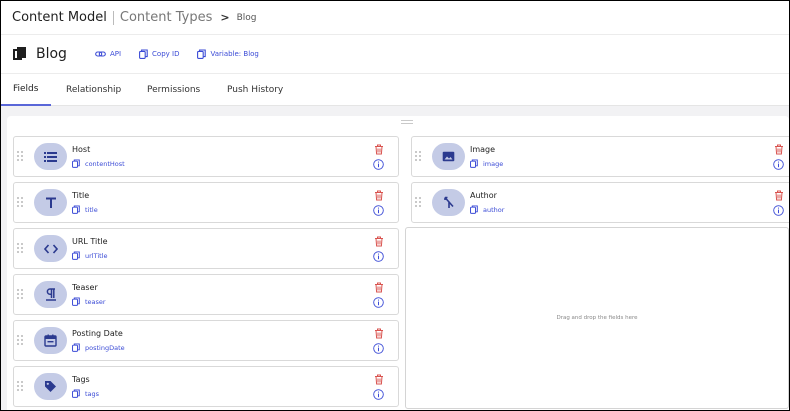  I want to click on field-name: Title, so click(81, 195).